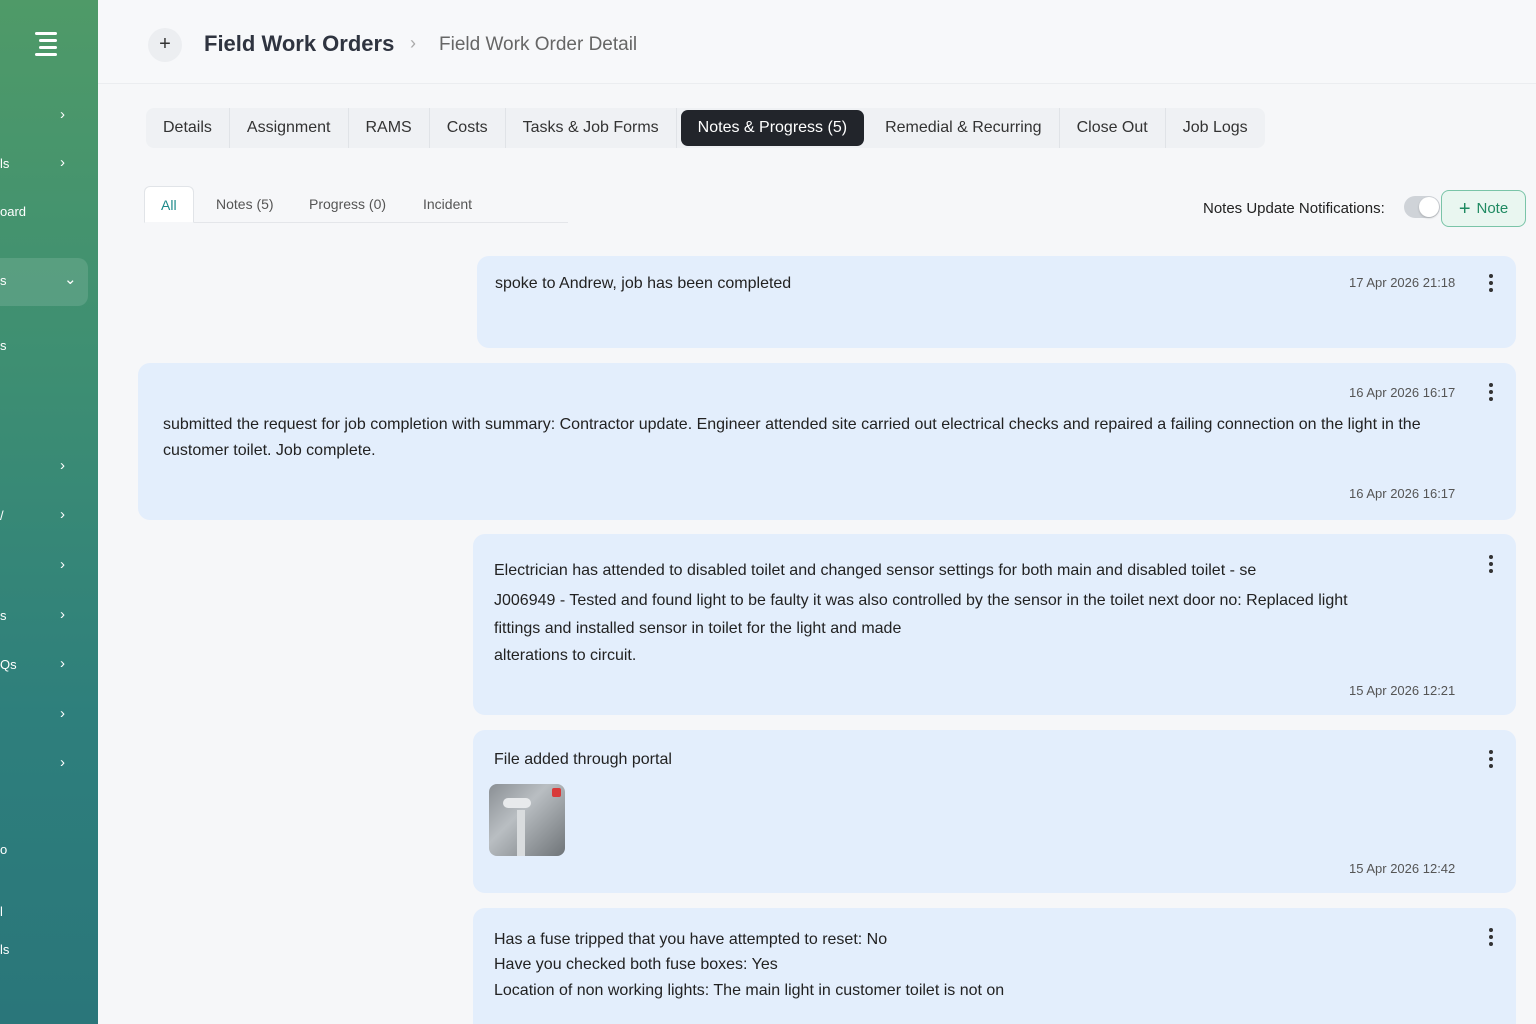 The image size is (1536, 1024). Describe the element at coordinates (1113, 128) in the screenshot. I see `tab-close-out: Close Out` at that location.